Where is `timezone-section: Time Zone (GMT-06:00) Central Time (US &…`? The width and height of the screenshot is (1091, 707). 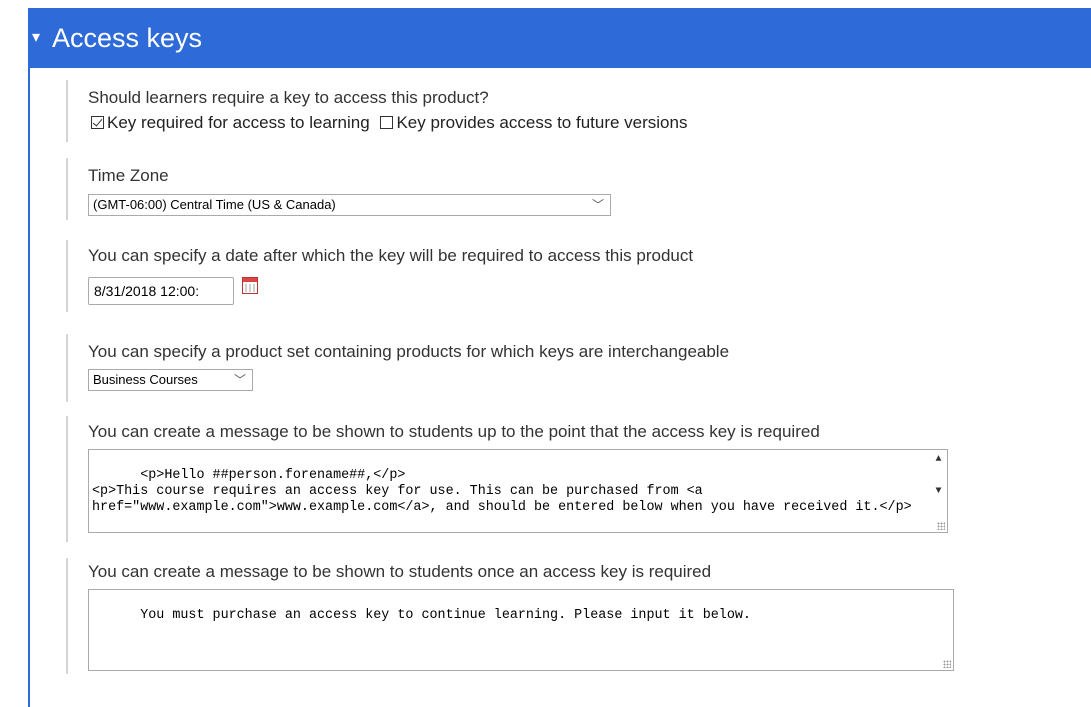 timezone-section: Time Zone (GMT-06:00) Central Time (US &… is located at coordinates (546, 189).